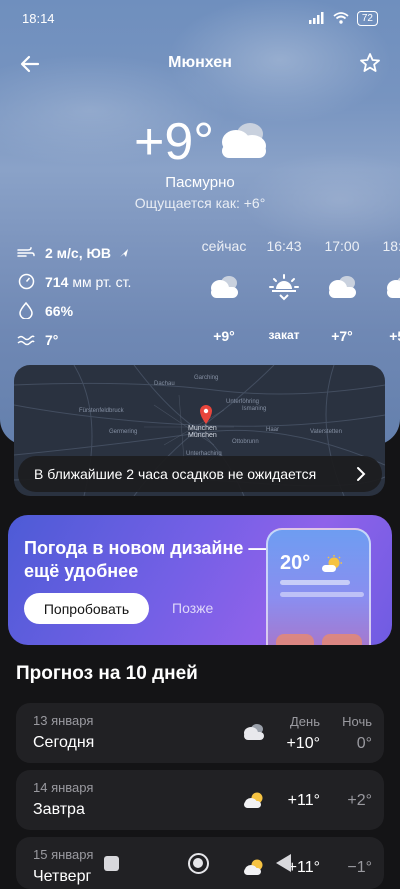 The height and width of the screenshot is (889, 400). Describe the element at coordinates (202, 435) in the screenshot. I see `map-city-label: München` at that location.